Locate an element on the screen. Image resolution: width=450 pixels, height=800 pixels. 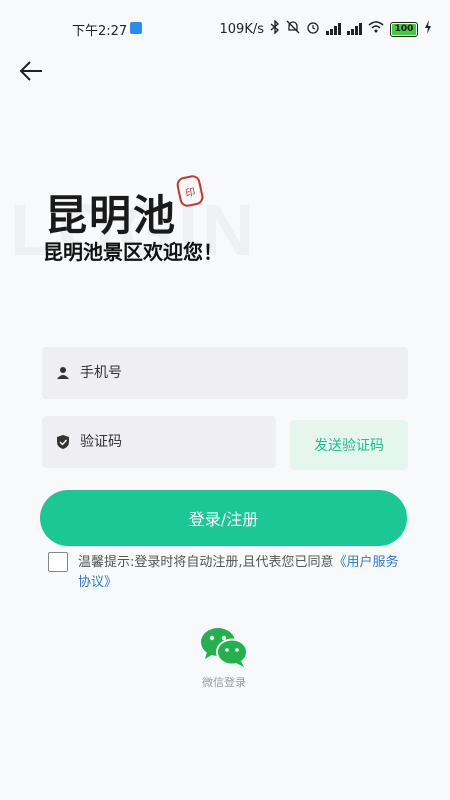
shield-icon is located at coordinates (63, 442).